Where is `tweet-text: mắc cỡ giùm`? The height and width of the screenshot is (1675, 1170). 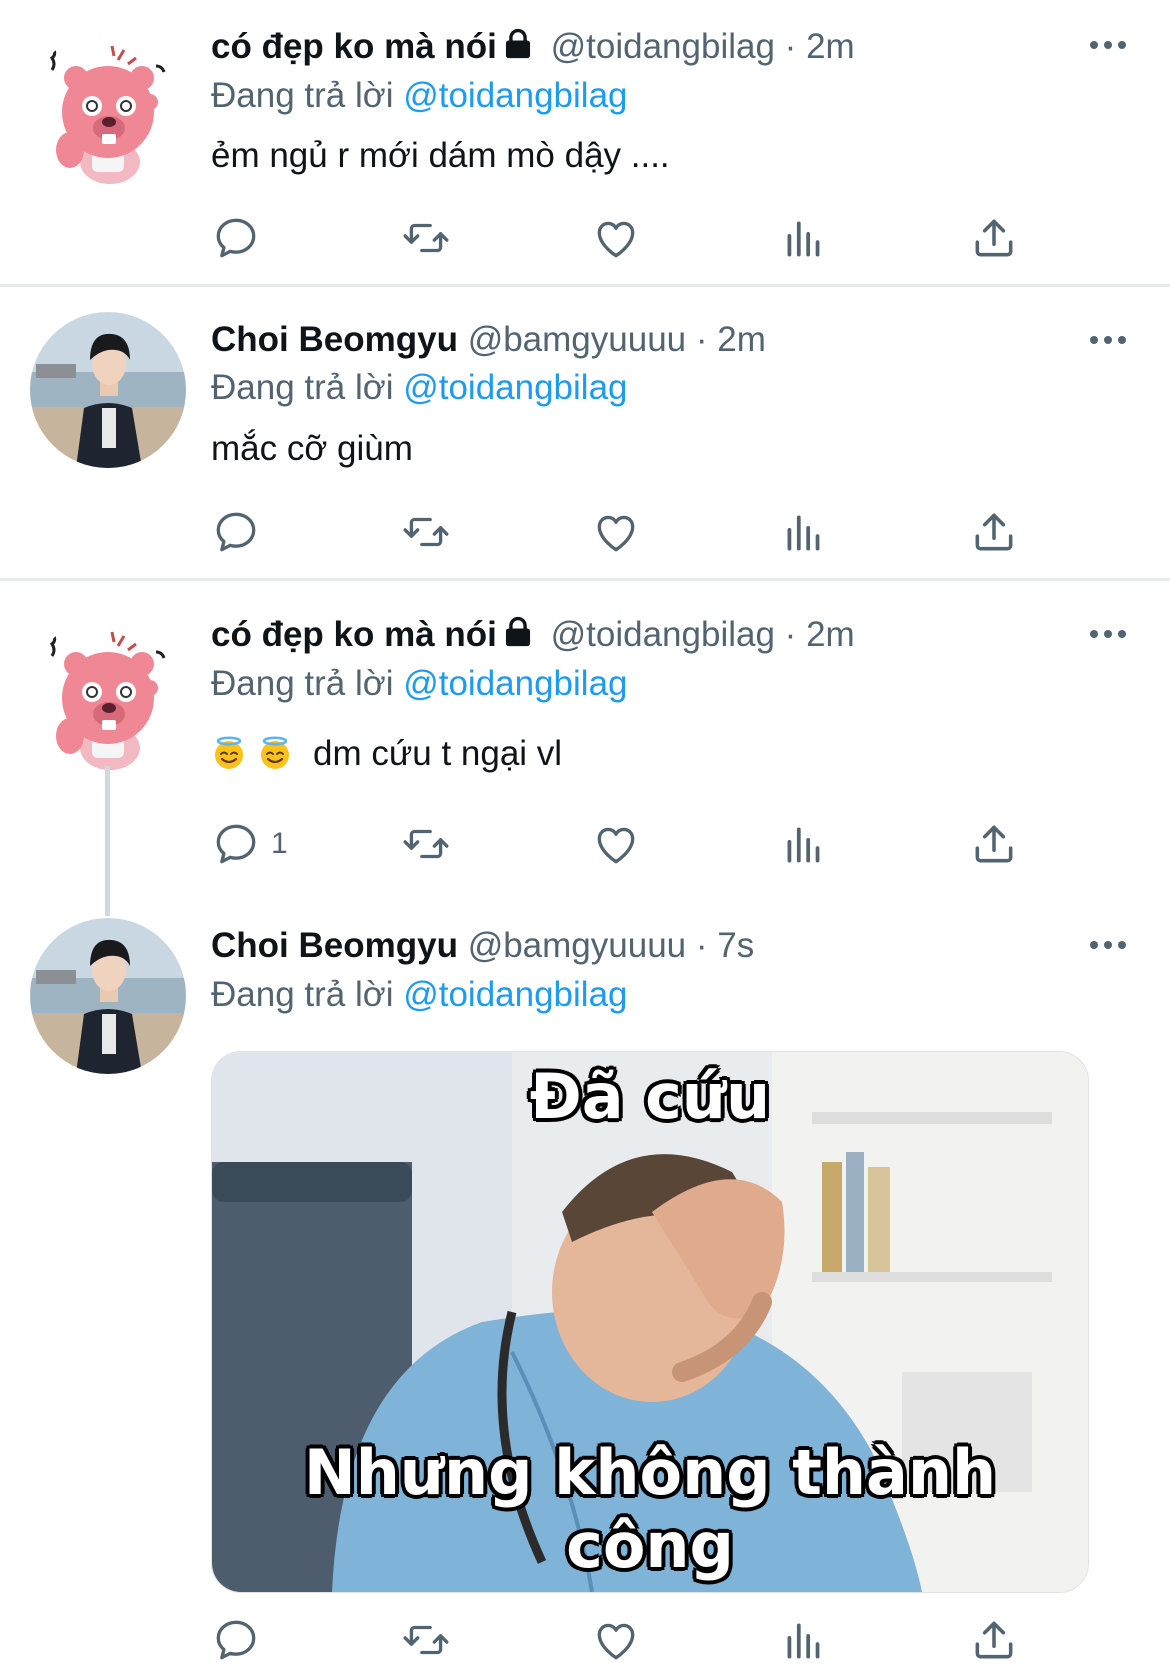
tweet-text: mắc cỡ giùm is located at coordinates (312, 448).